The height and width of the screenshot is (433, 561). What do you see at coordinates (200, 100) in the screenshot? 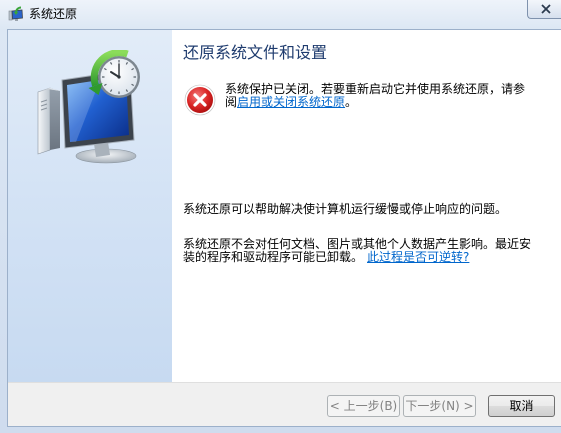
I see `error-icon` at bounding box center [200, 100].